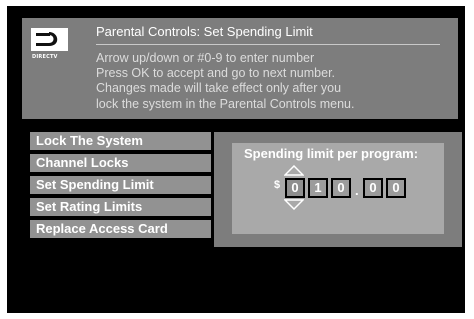 Image resolution: width=474 pixels, height=319 pixels. Describe the element at coordinates (120, 229) in the screenshot. I see `menu-item-replace-access-card: Replace Access Card` at that location.